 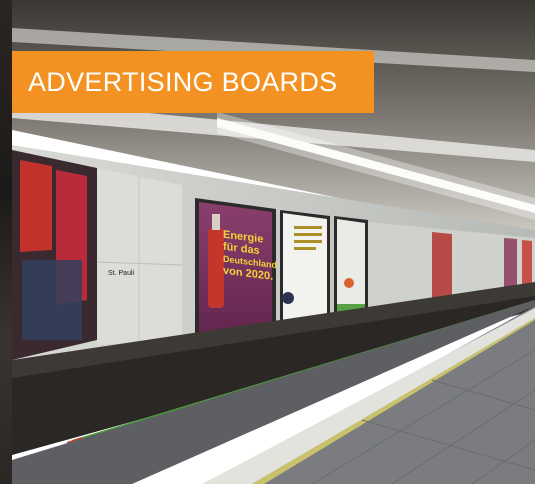 I want to click on poster-headline: Energie für das Deutschland von 2020., so click(x=250, y=256).